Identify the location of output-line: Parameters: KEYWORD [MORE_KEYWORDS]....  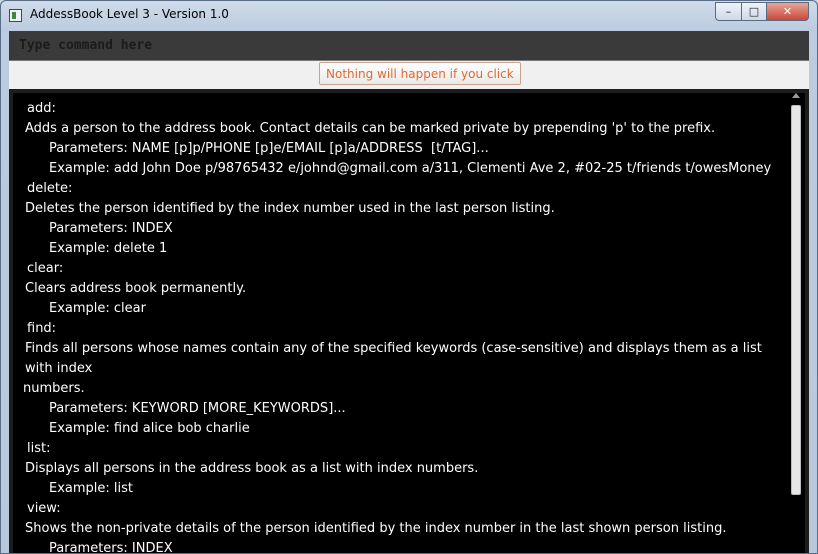
(197, 408).